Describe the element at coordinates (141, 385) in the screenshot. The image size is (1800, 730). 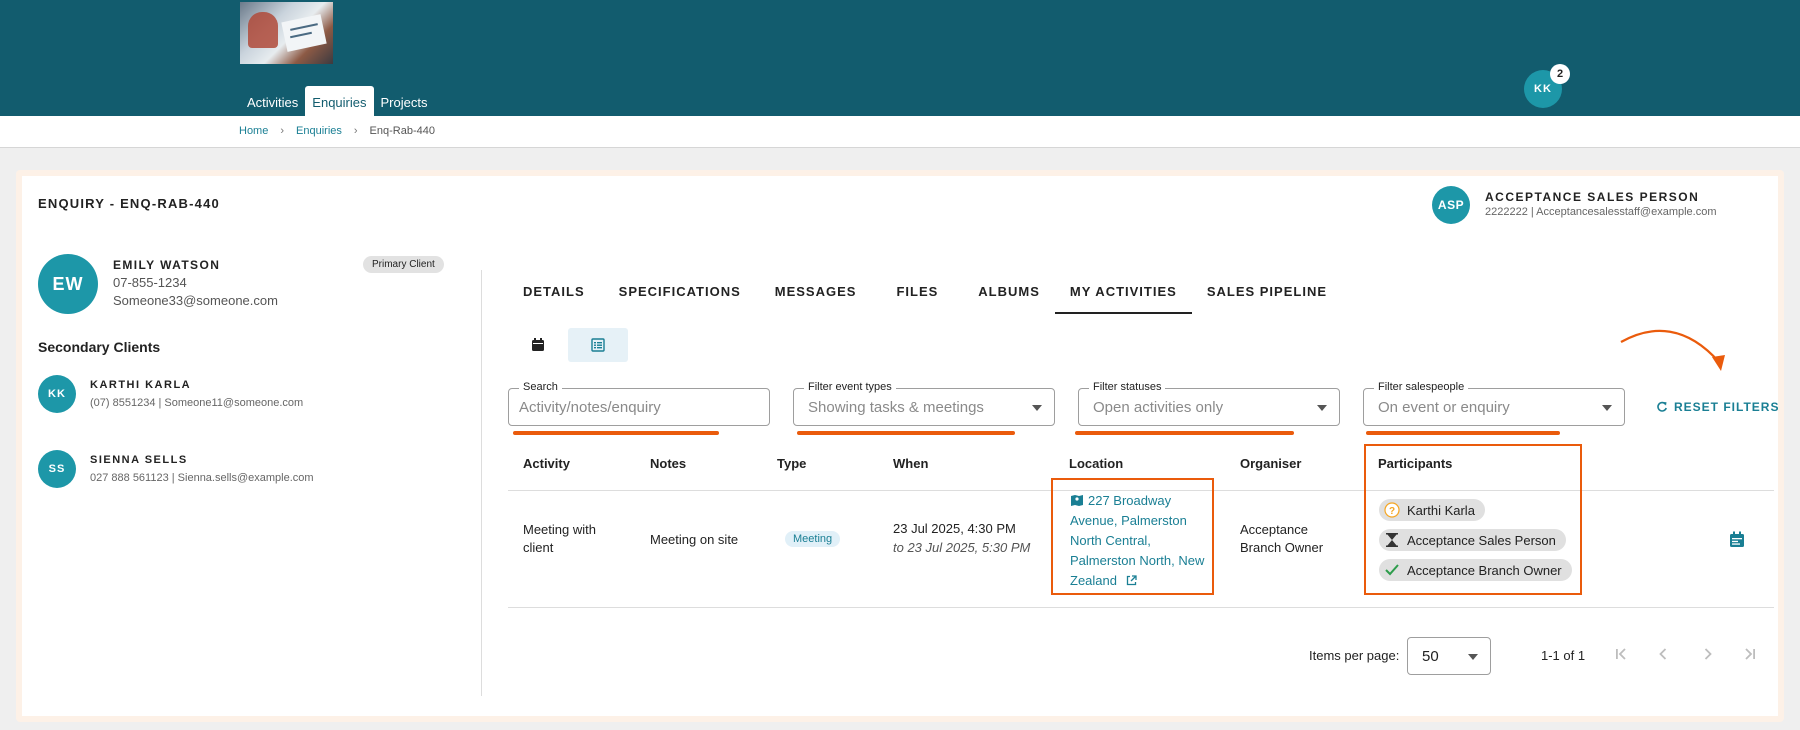
I see `secondary-client-name: KARTHI KARLA` at that location.